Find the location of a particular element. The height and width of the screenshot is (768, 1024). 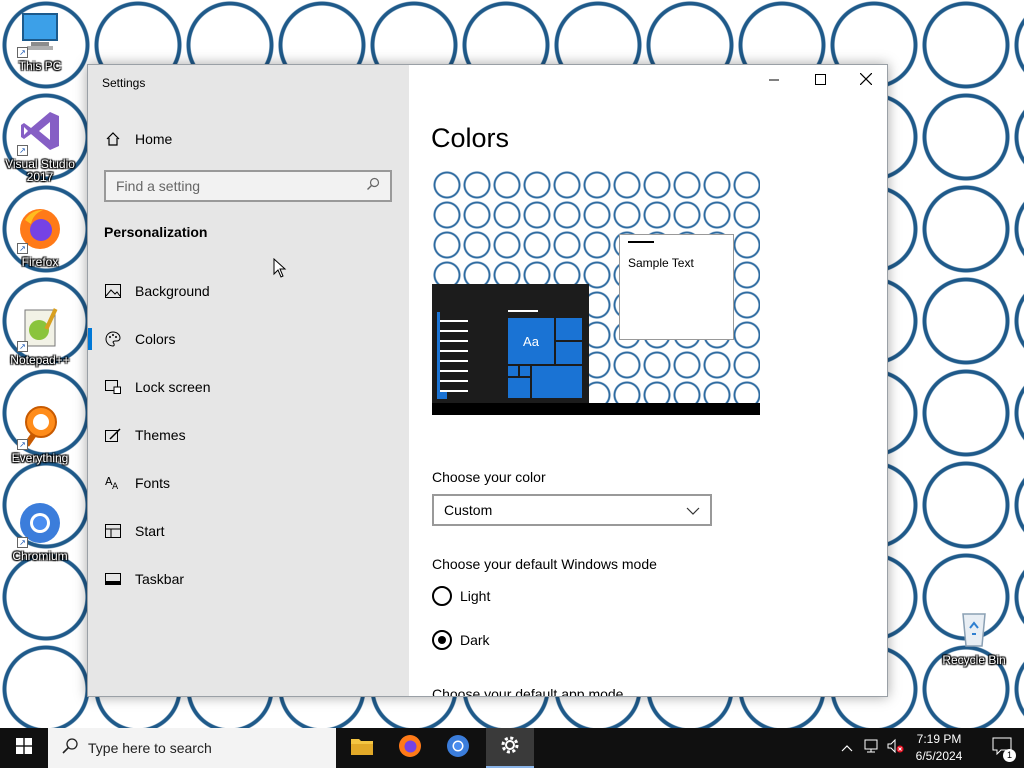

brush-icon is located at coordinates (113, 435).